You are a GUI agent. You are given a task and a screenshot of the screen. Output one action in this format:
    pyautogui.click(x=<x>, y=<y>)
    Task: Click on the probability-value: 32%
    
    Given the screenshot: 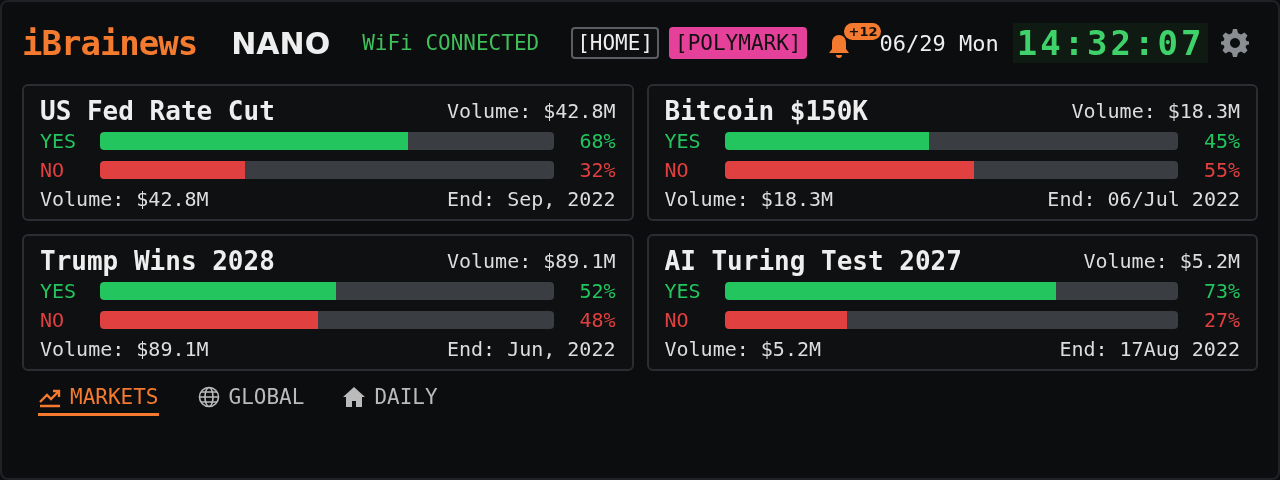 What is the action you would take?
    pyautogui.click(x=597, y=169)
    